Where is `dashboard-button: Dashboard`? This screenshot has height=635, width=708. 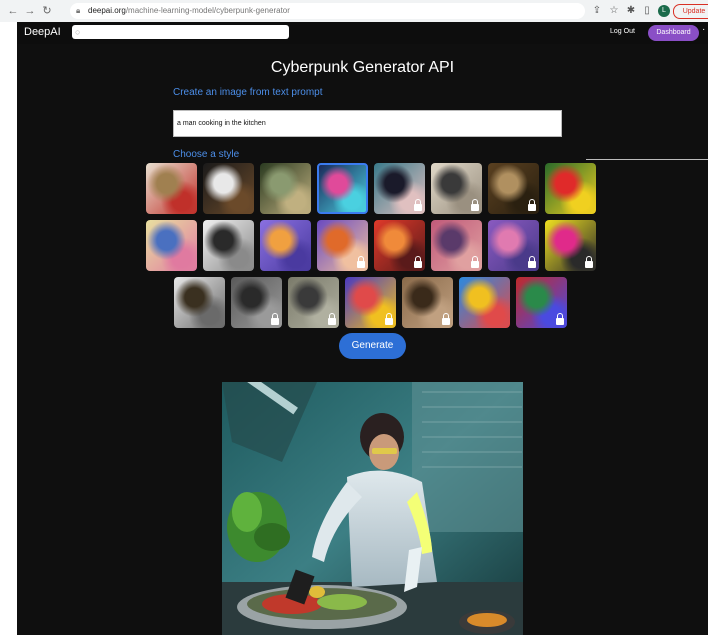 dashboard-button: Dashboard is located at coordinates (673, 33).